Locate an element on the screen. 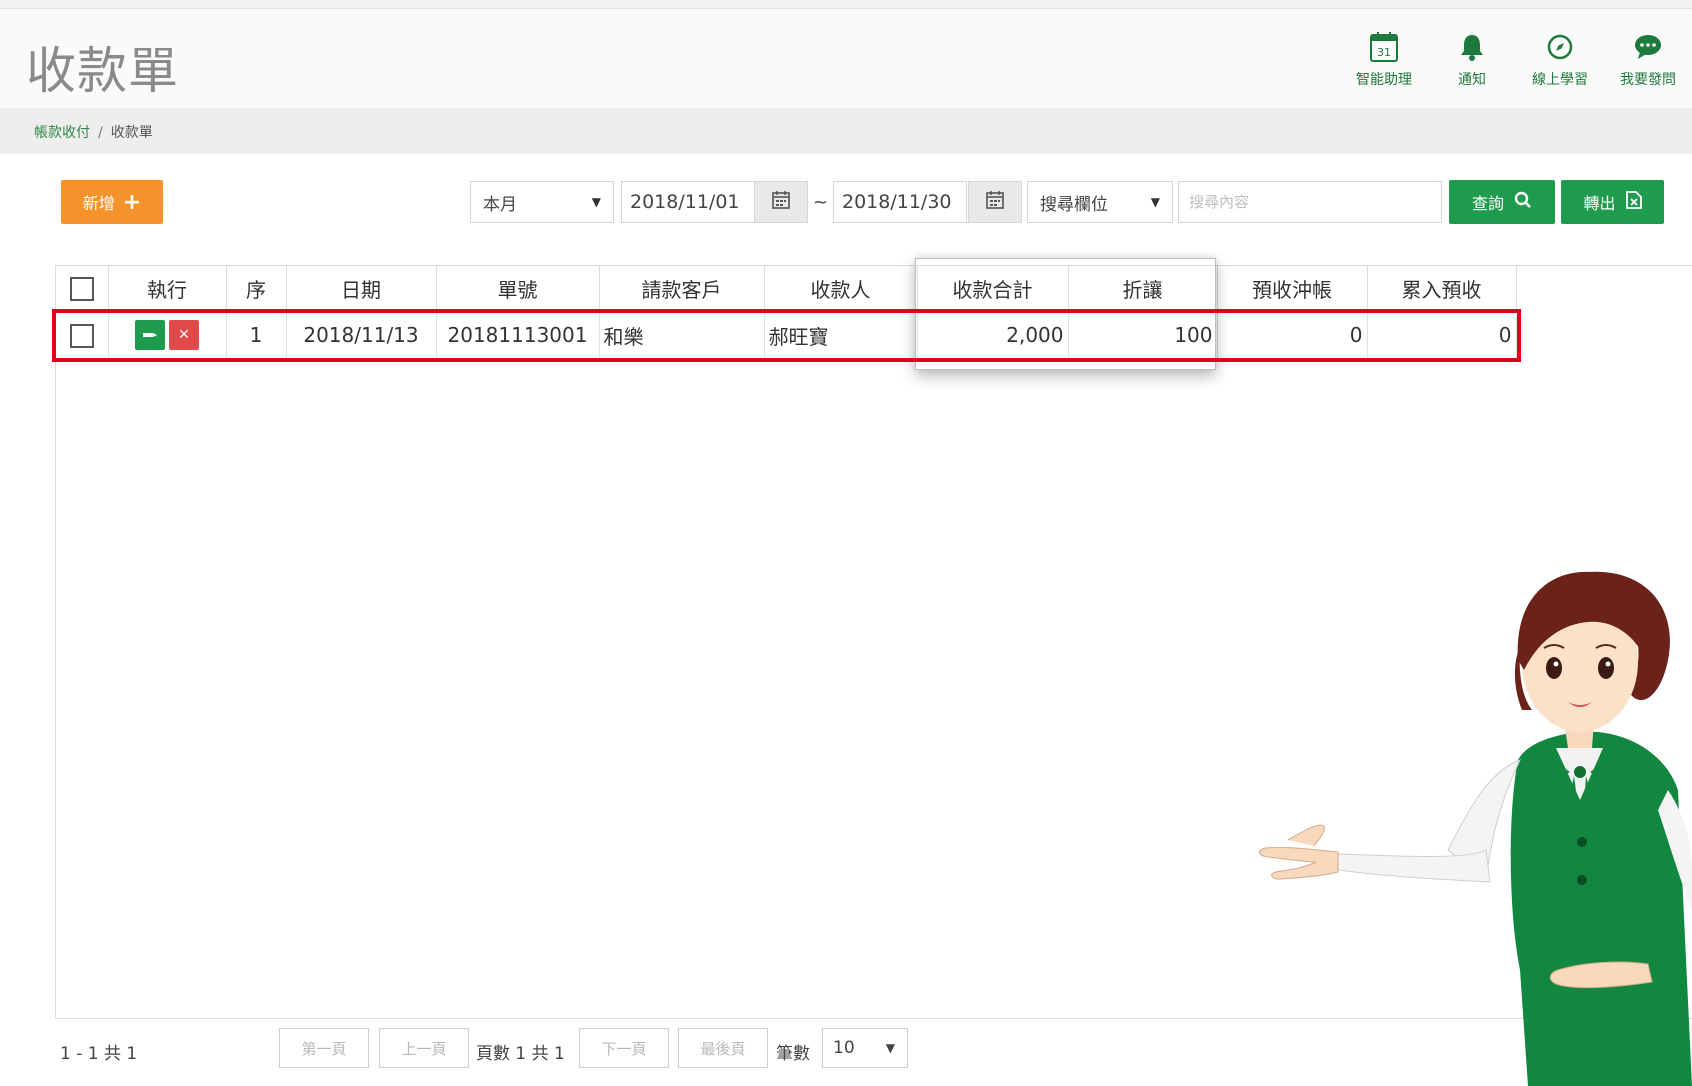 The height and width of the screenshot is (1086, 1692). pencil-icon is located at coordinates (150, 335).